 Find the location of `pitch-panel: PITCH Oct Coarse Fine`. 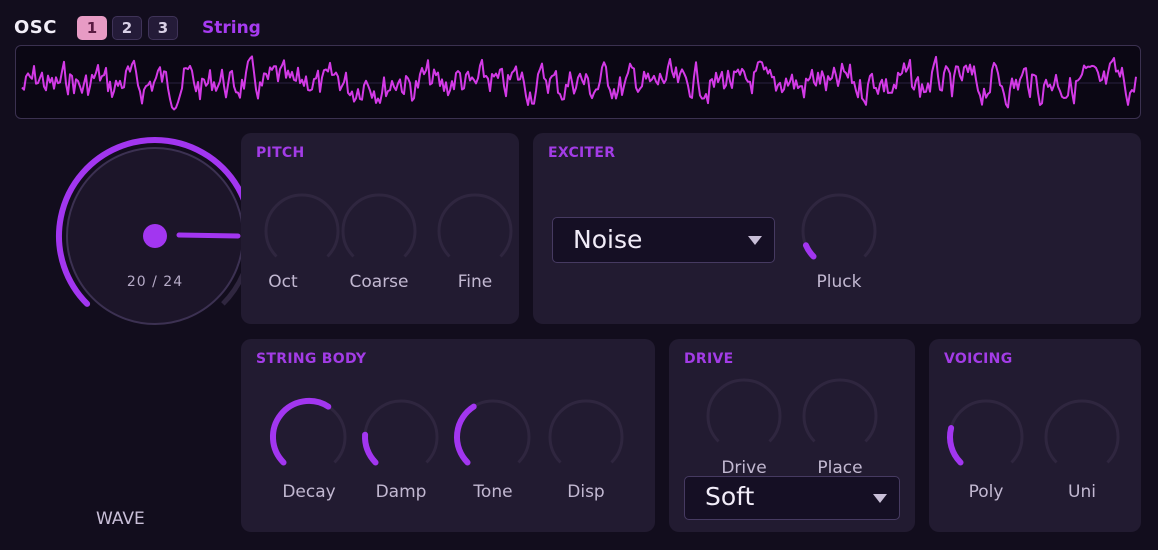

pitch-panel: PITCH Oct Coarse Fine is located at coordinates (380, 228).